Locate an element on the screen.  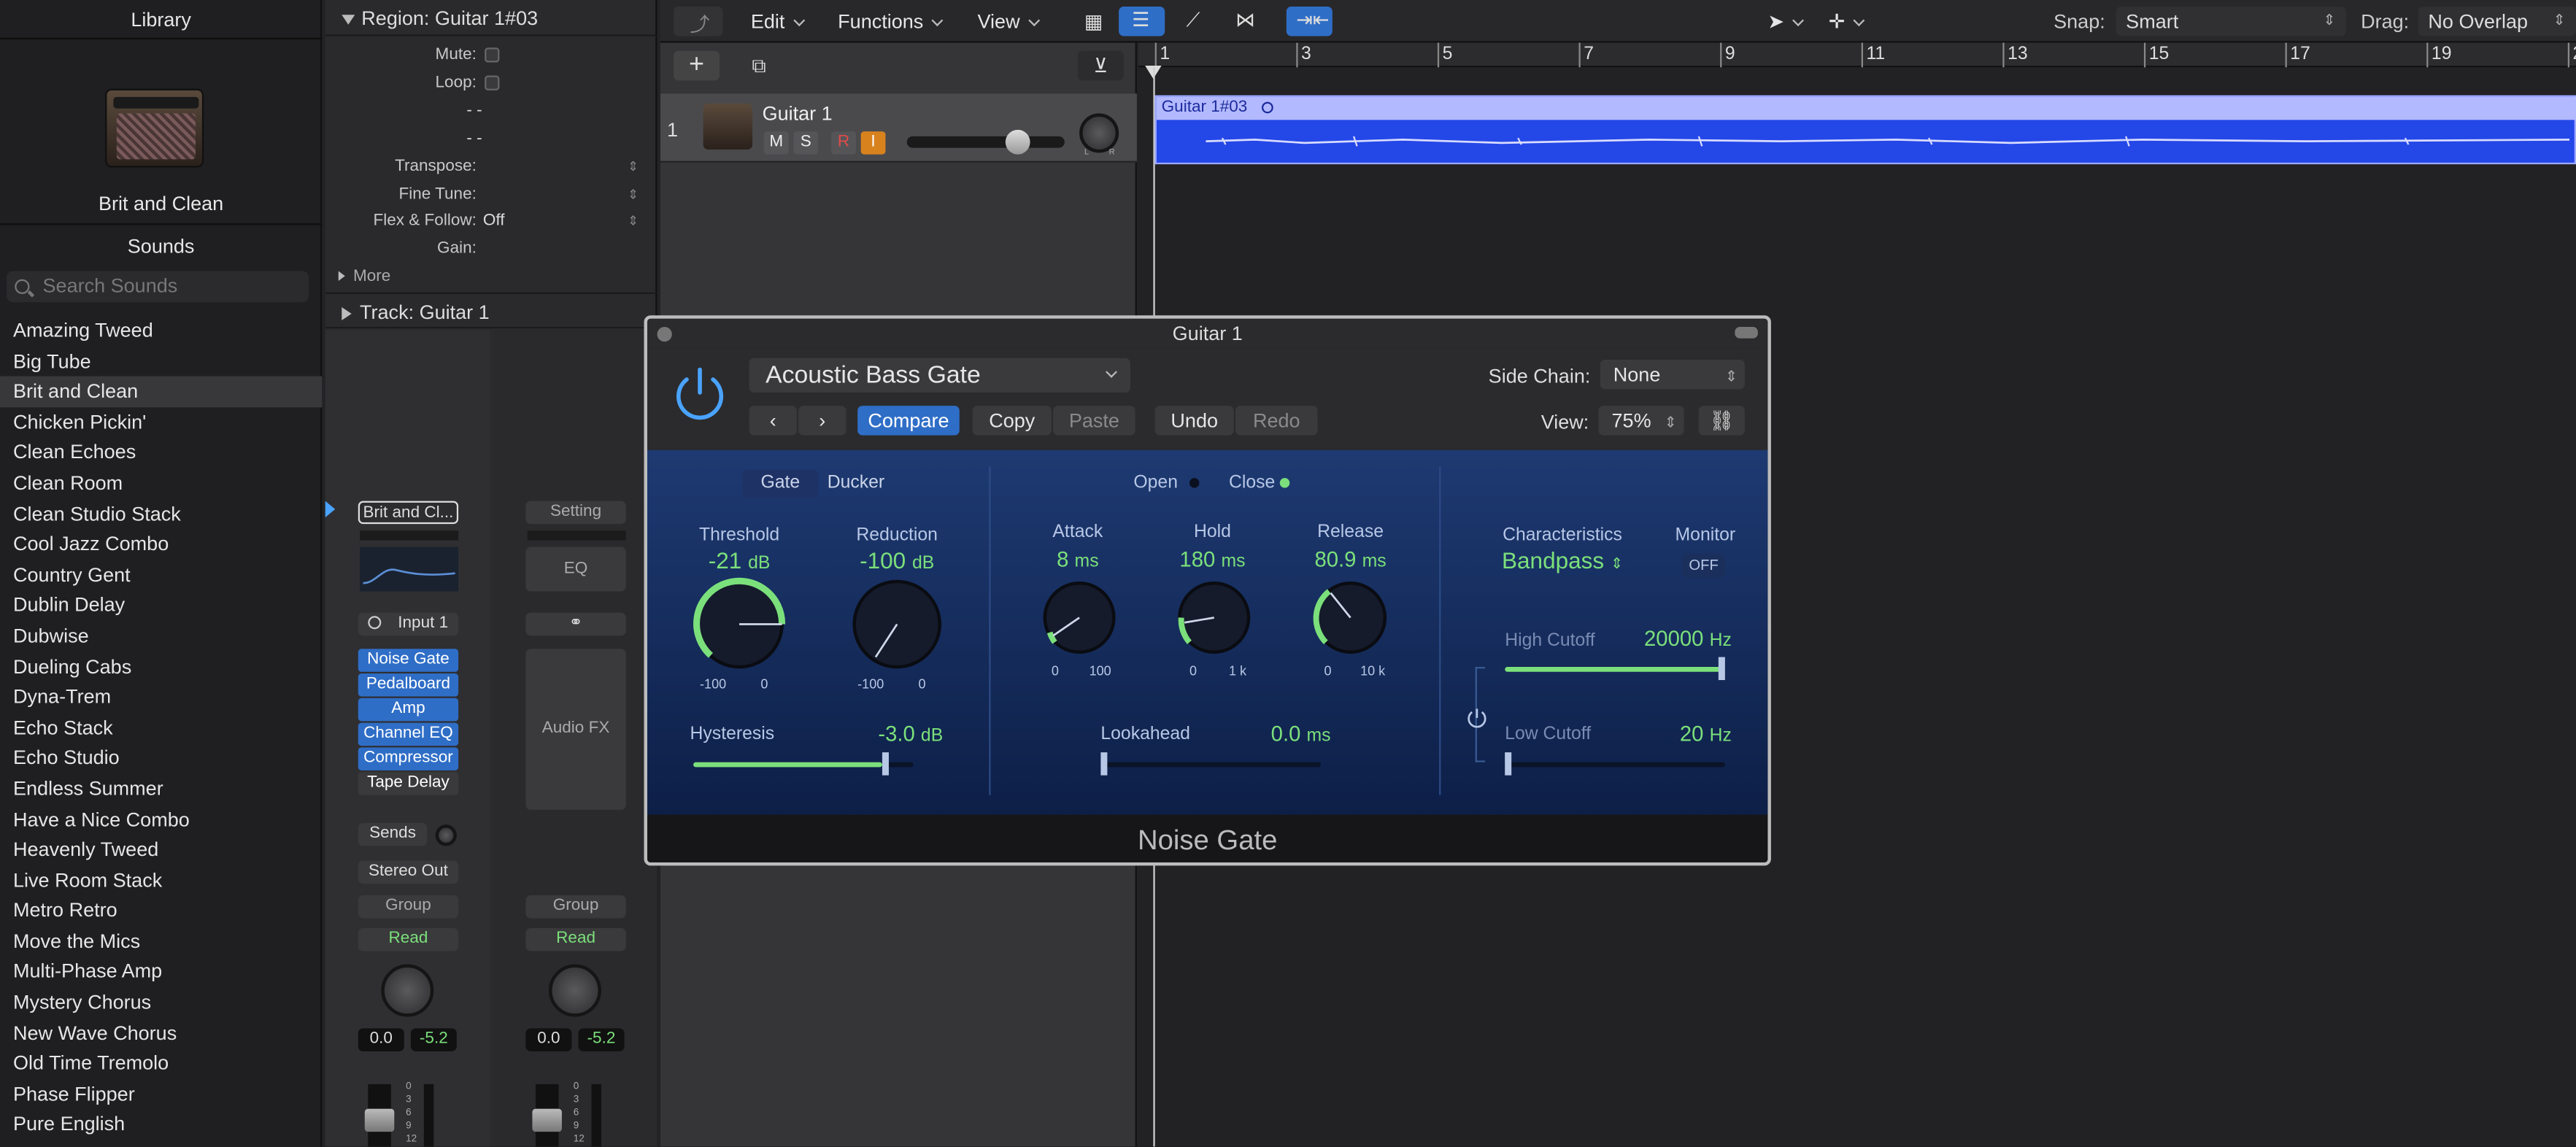
sound-item: Amazing Tweed is located at coordinates (161, 330).